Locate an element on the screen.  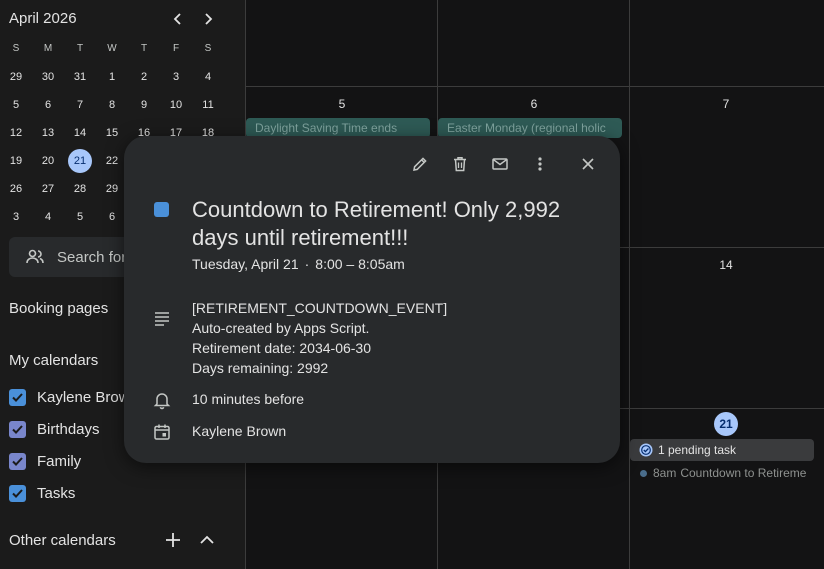
mini-day: 11 is located at coordinates (208, 105).